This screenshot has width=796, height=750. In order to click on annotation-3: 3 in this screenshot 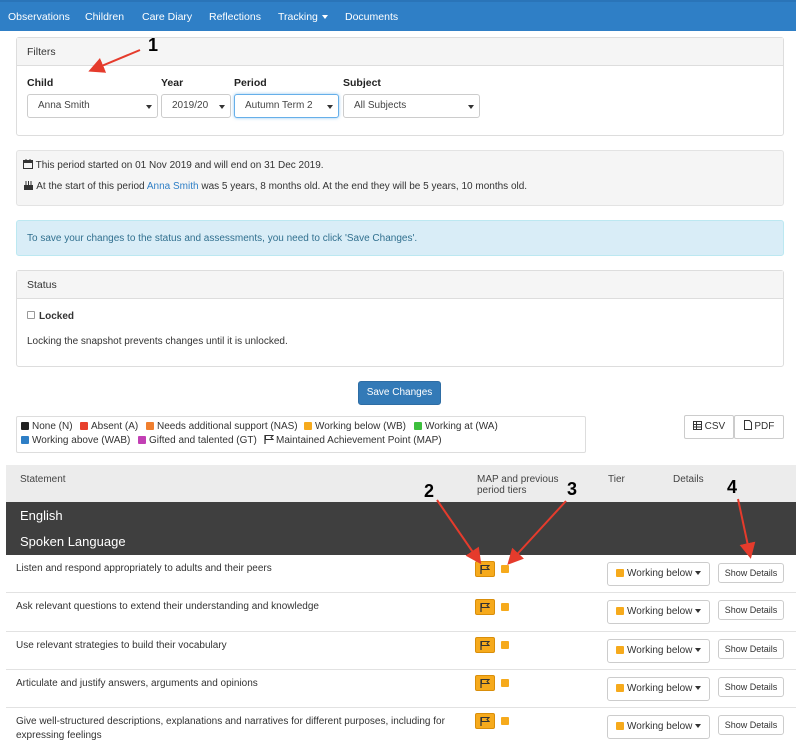, I will do `click(572, 489)`.